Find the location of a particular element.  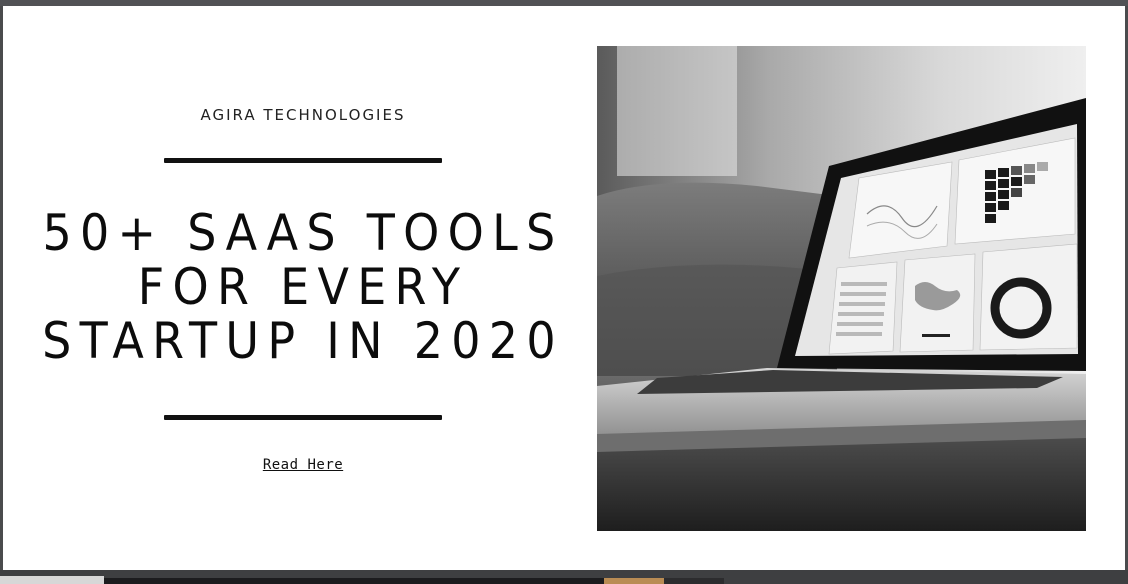

cta-container: Read Here is located at coordinates (303, 463).